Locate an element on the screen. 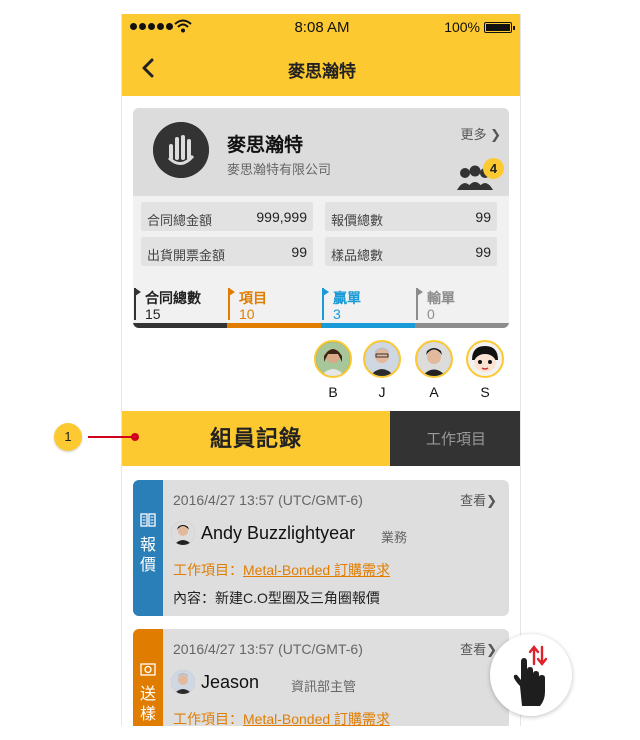  team-members: B J A S is located at coordinates (321, 370).